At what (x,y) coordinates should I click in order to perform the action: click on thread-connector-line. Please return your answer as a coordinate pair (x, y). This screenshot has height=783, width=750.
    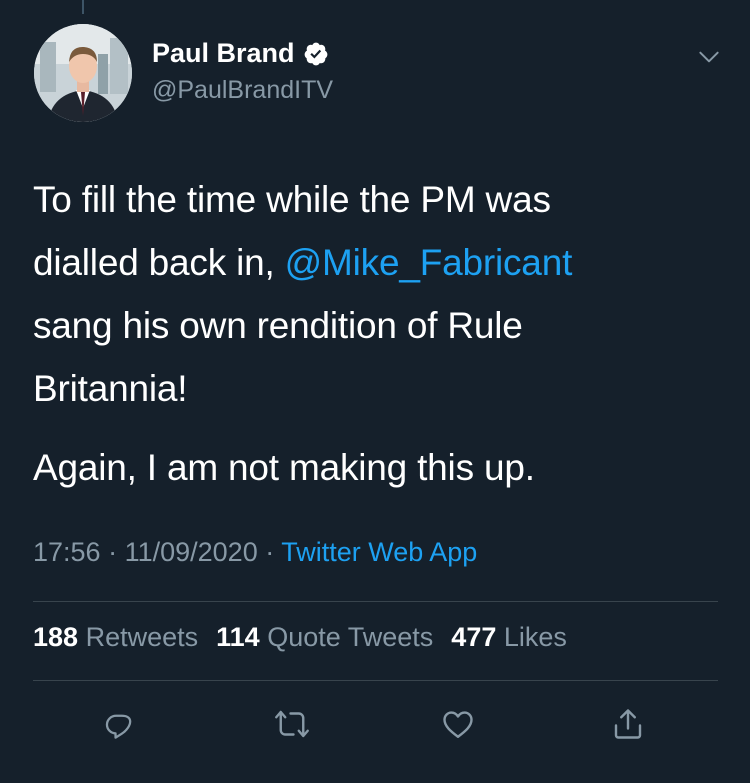
    Looking at the image, I should click on (83, 7).